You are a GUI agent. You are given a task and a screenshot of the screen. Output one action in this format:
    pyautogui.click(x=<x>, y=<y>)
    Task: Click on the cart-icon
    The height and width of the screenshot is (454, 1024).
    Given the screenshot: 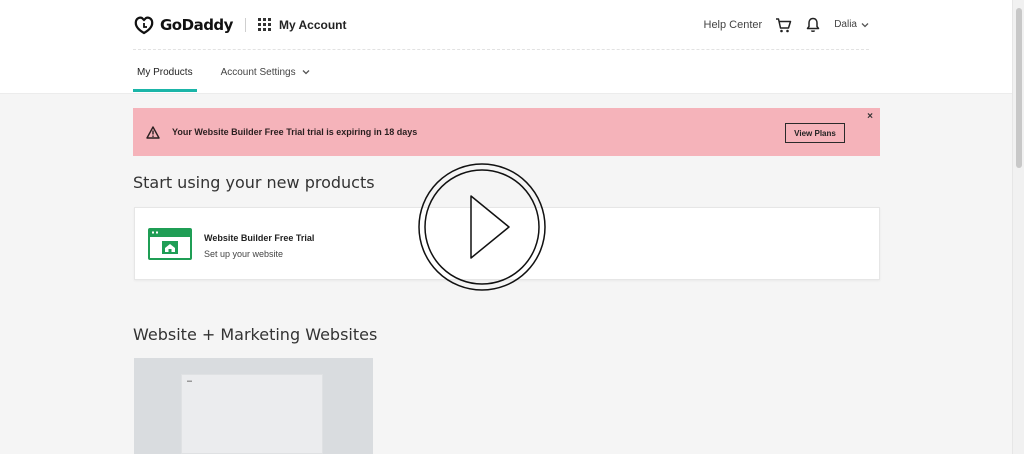 What is the action you would take?
    pyautogui.click(x=783, y=24)
    